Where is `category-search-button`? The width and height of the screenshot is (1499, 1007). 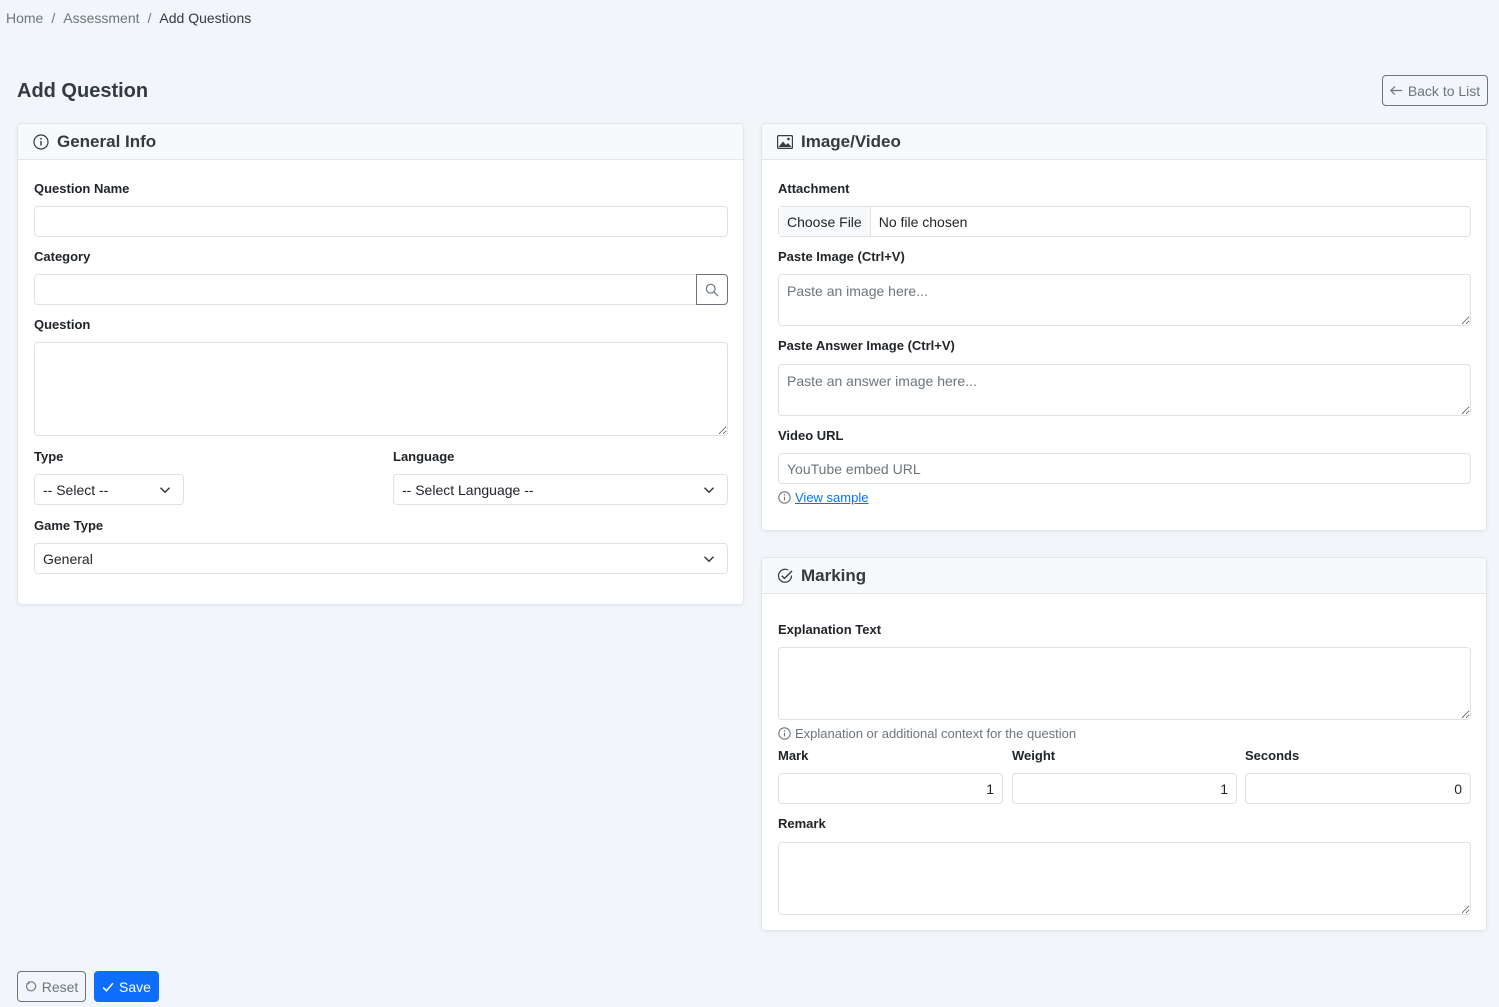 category-search-button is located at coordinates (712, 289).